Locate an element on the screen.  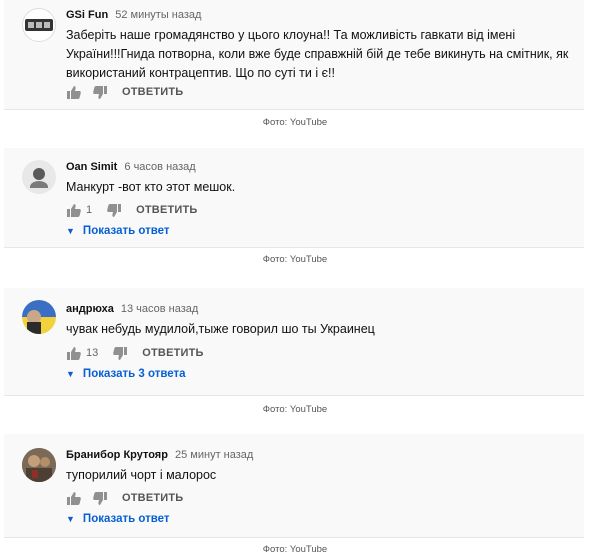
comment-time: 13 часов назад is located at coordinates (159, 309).